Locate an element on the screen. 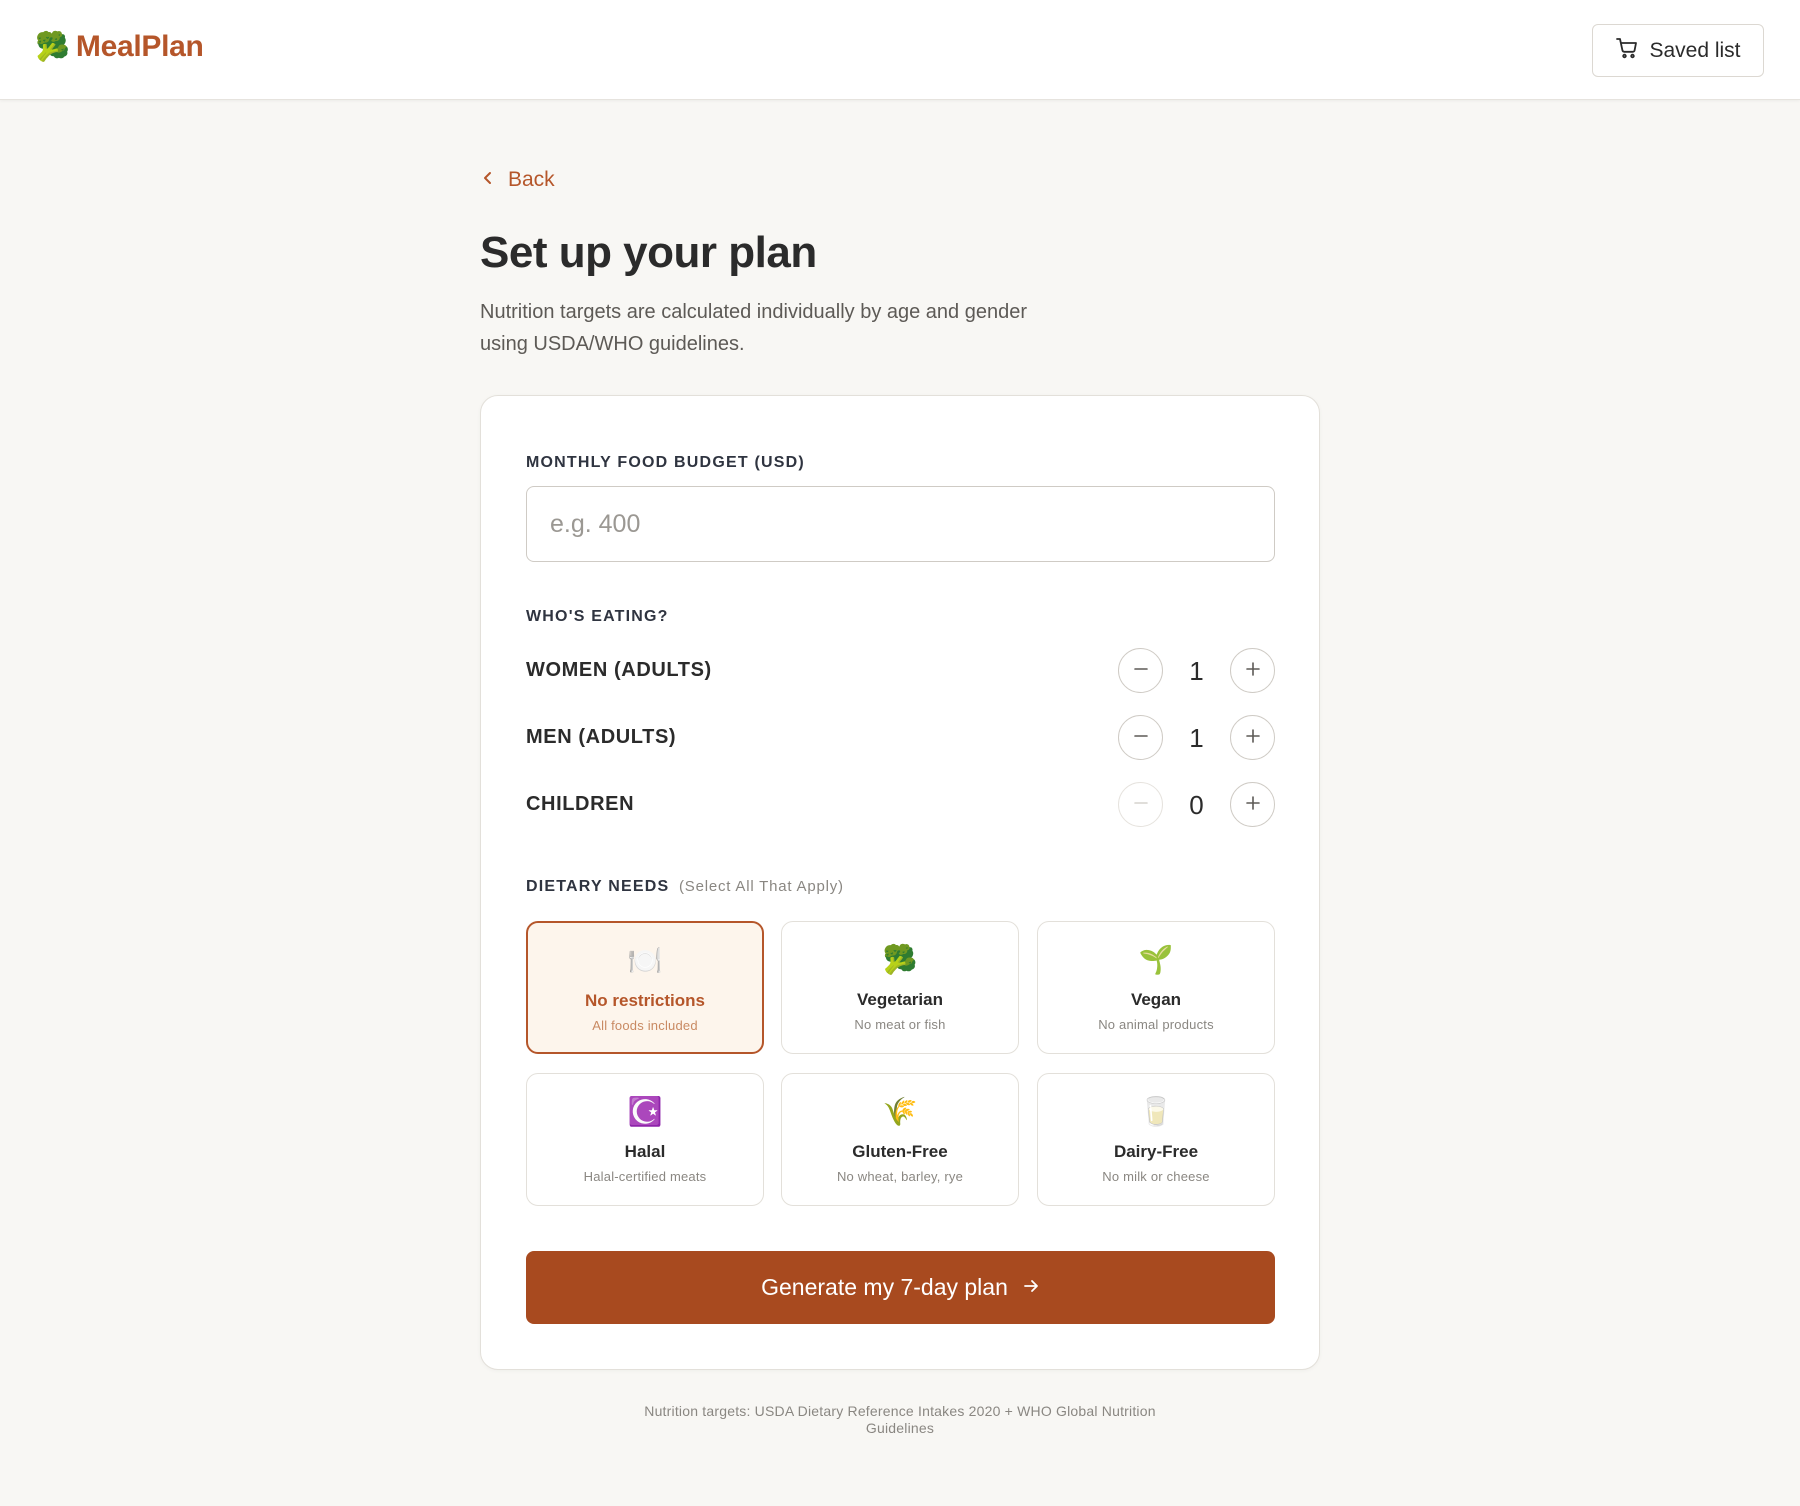  crescent-star-icon: ☪️ is located at coordinates (645, 1111).